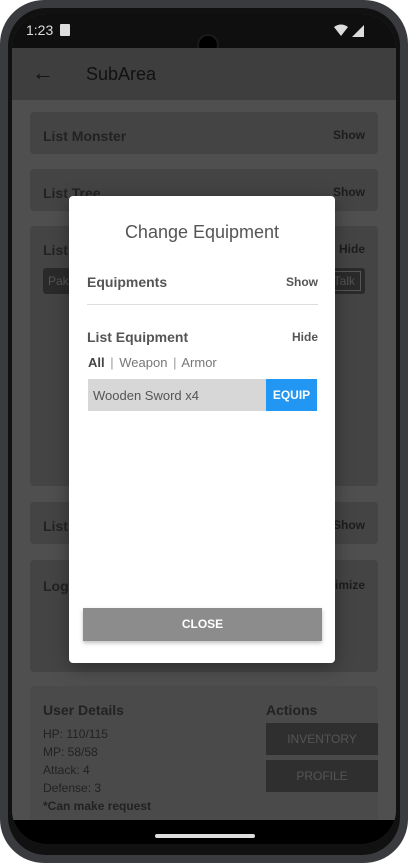 This screenshot has height=863, width=408. Describe the element at coordinates (75, 734) in the screenshot. I see `hp-value: HP: 110/115` at that location.